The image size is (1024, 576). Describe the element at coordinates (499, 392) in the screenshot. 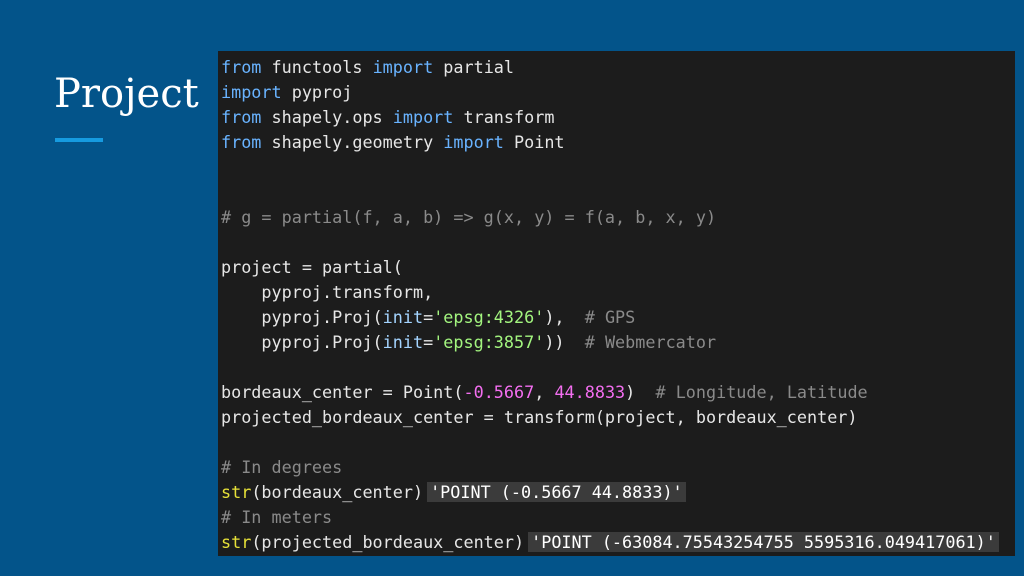

I see `code-number: -0.5667` at that location.